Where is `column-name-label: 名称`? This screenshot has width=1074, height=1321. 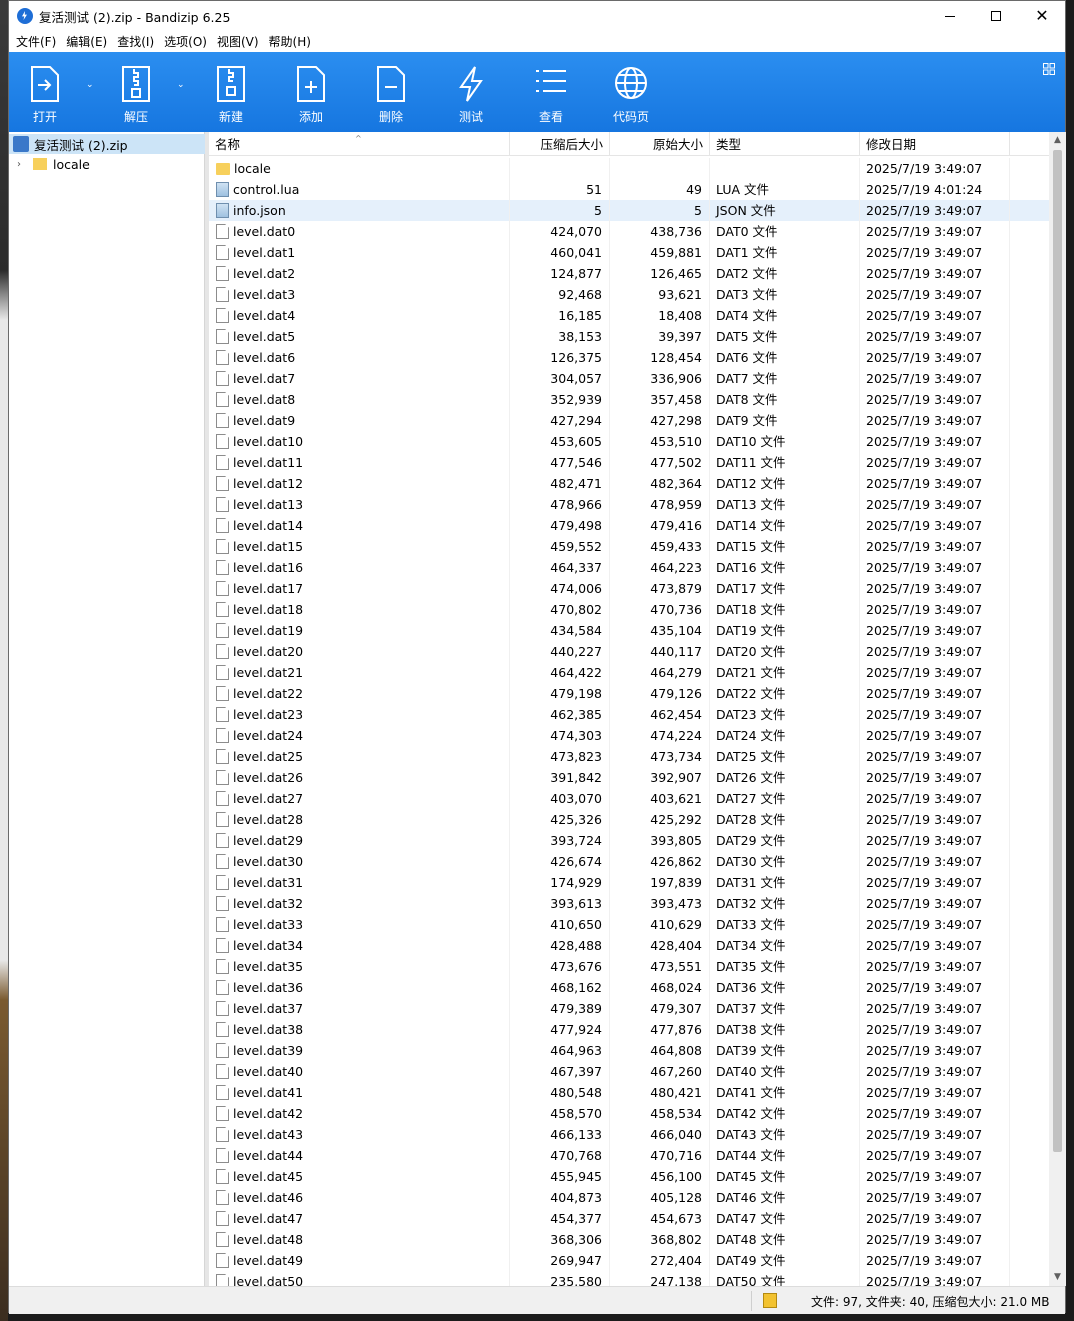
column-name-label: 名称 is located at coordinates (228, 144).